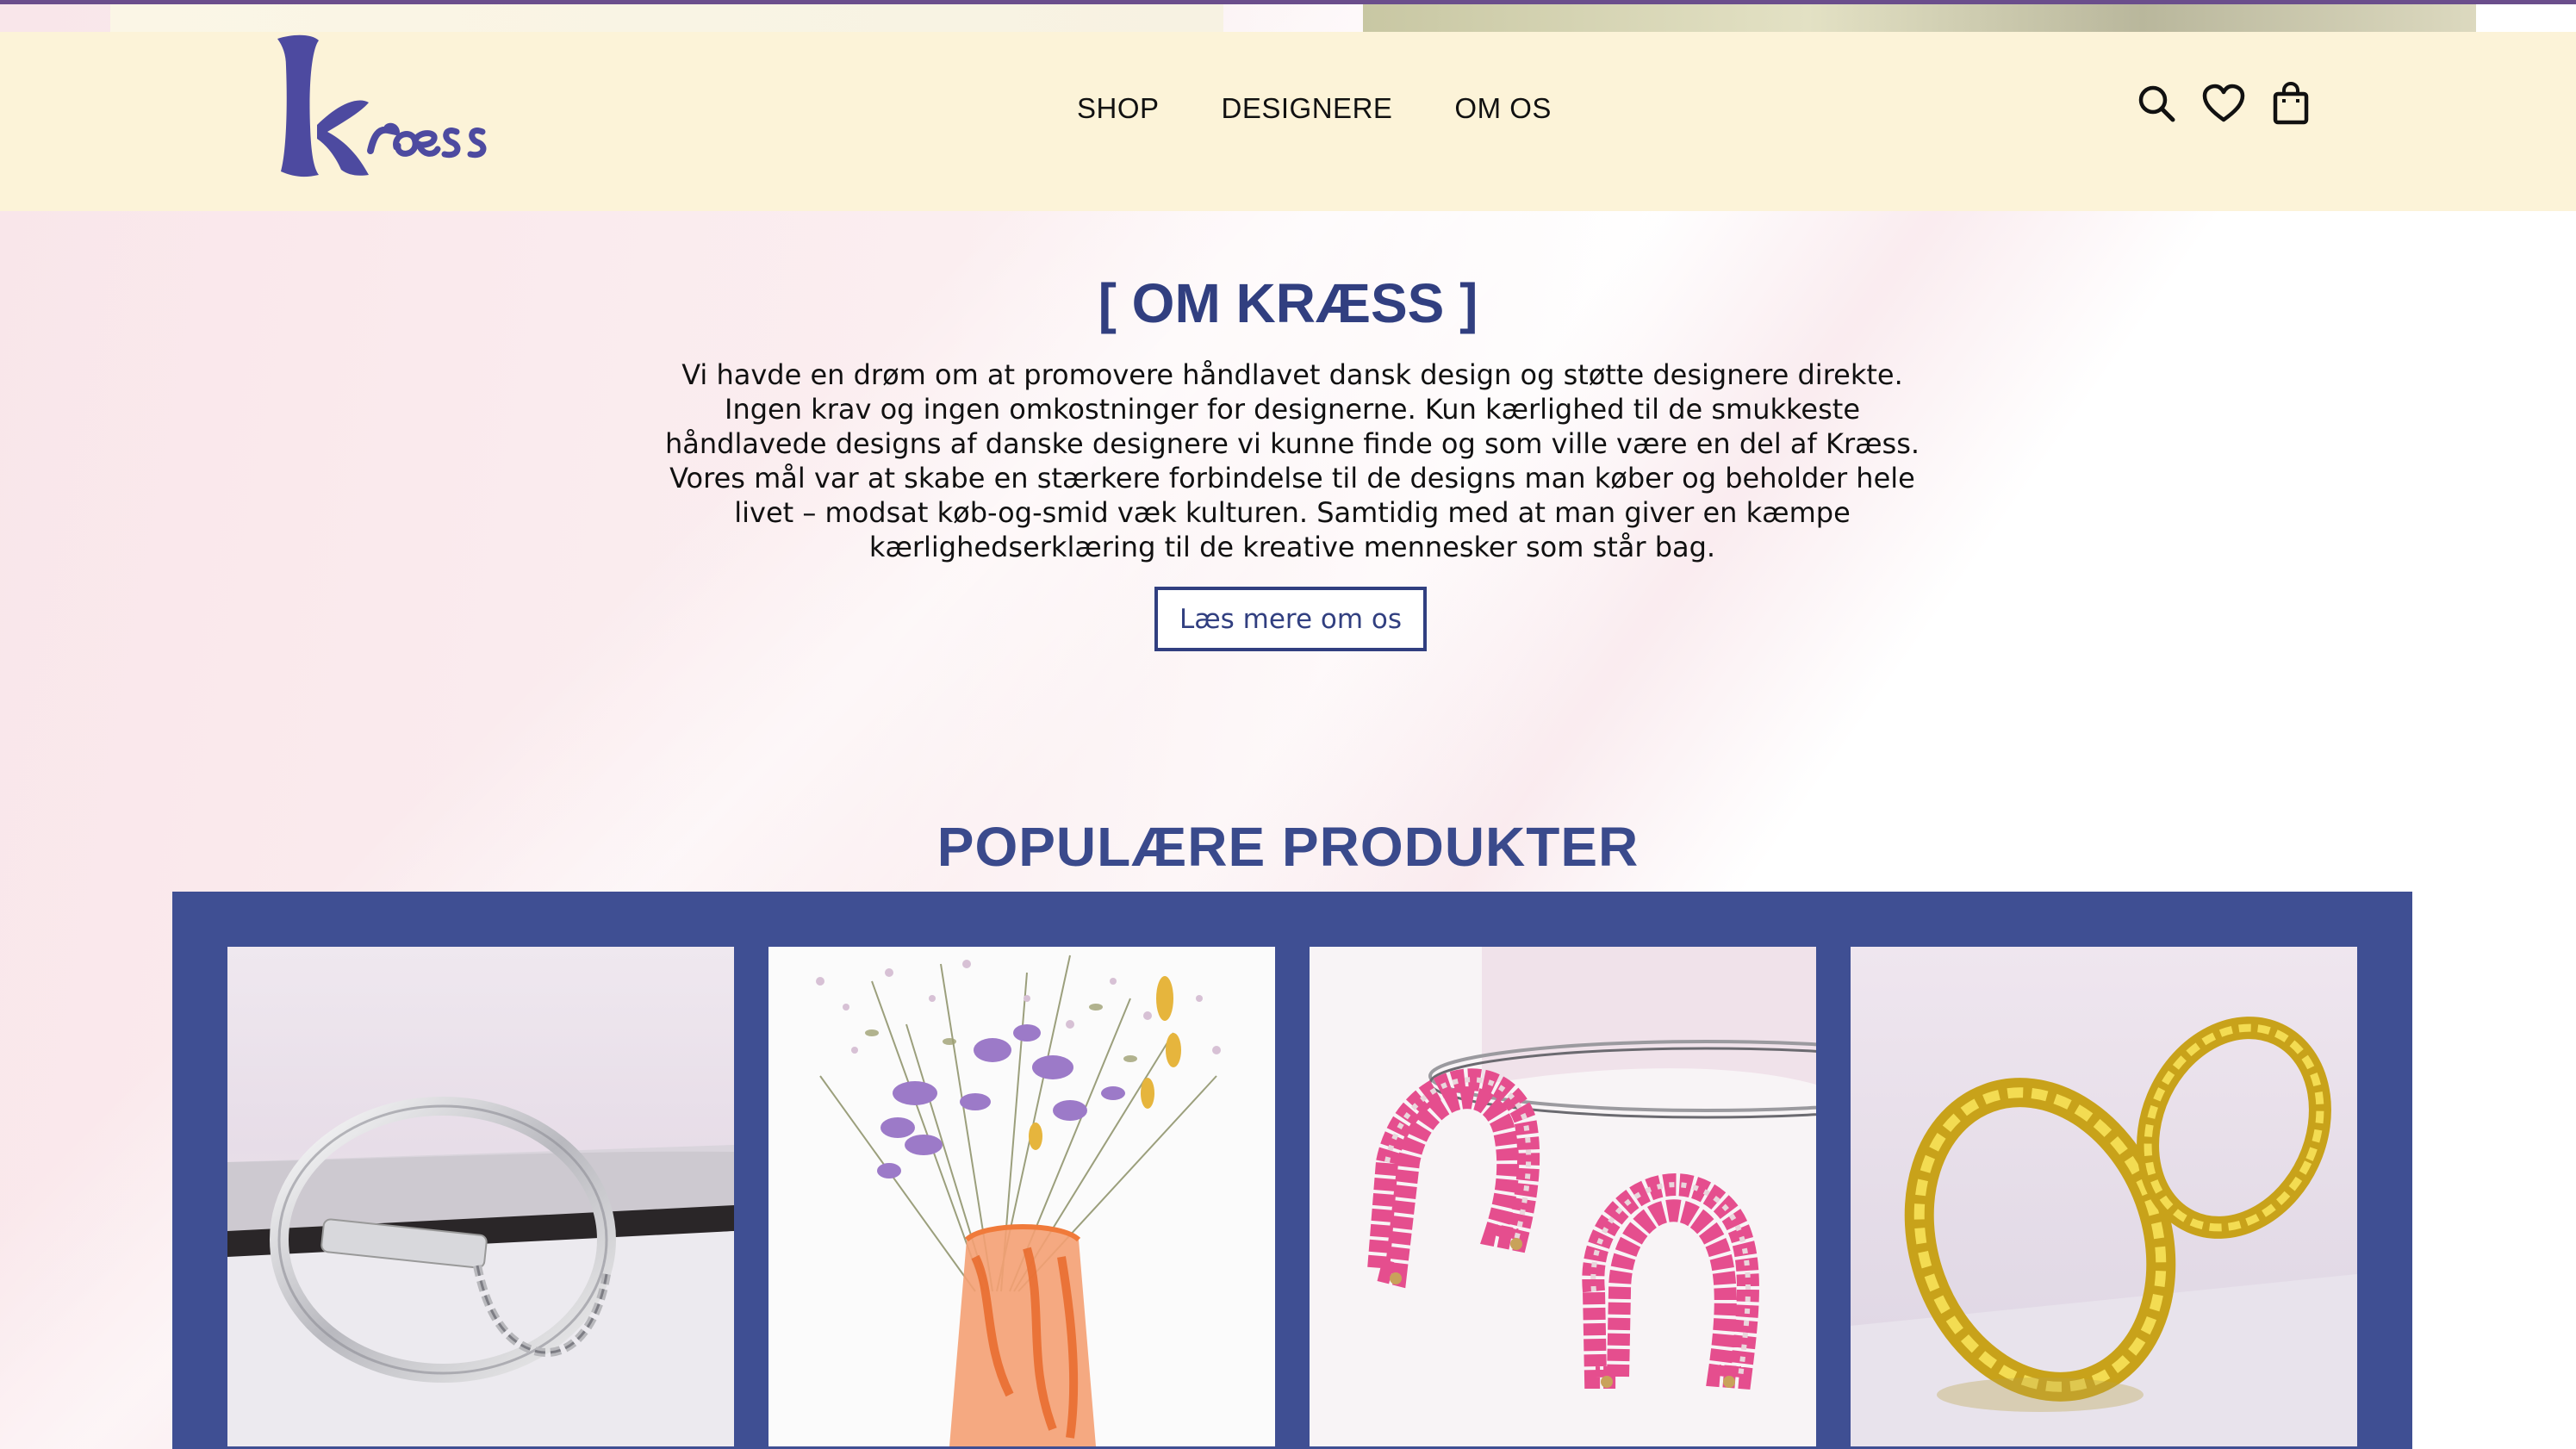 The width and height of the screenshot is (2576, 1449). I want to click on product-image-gold-earrings, so click(2104, 1196).